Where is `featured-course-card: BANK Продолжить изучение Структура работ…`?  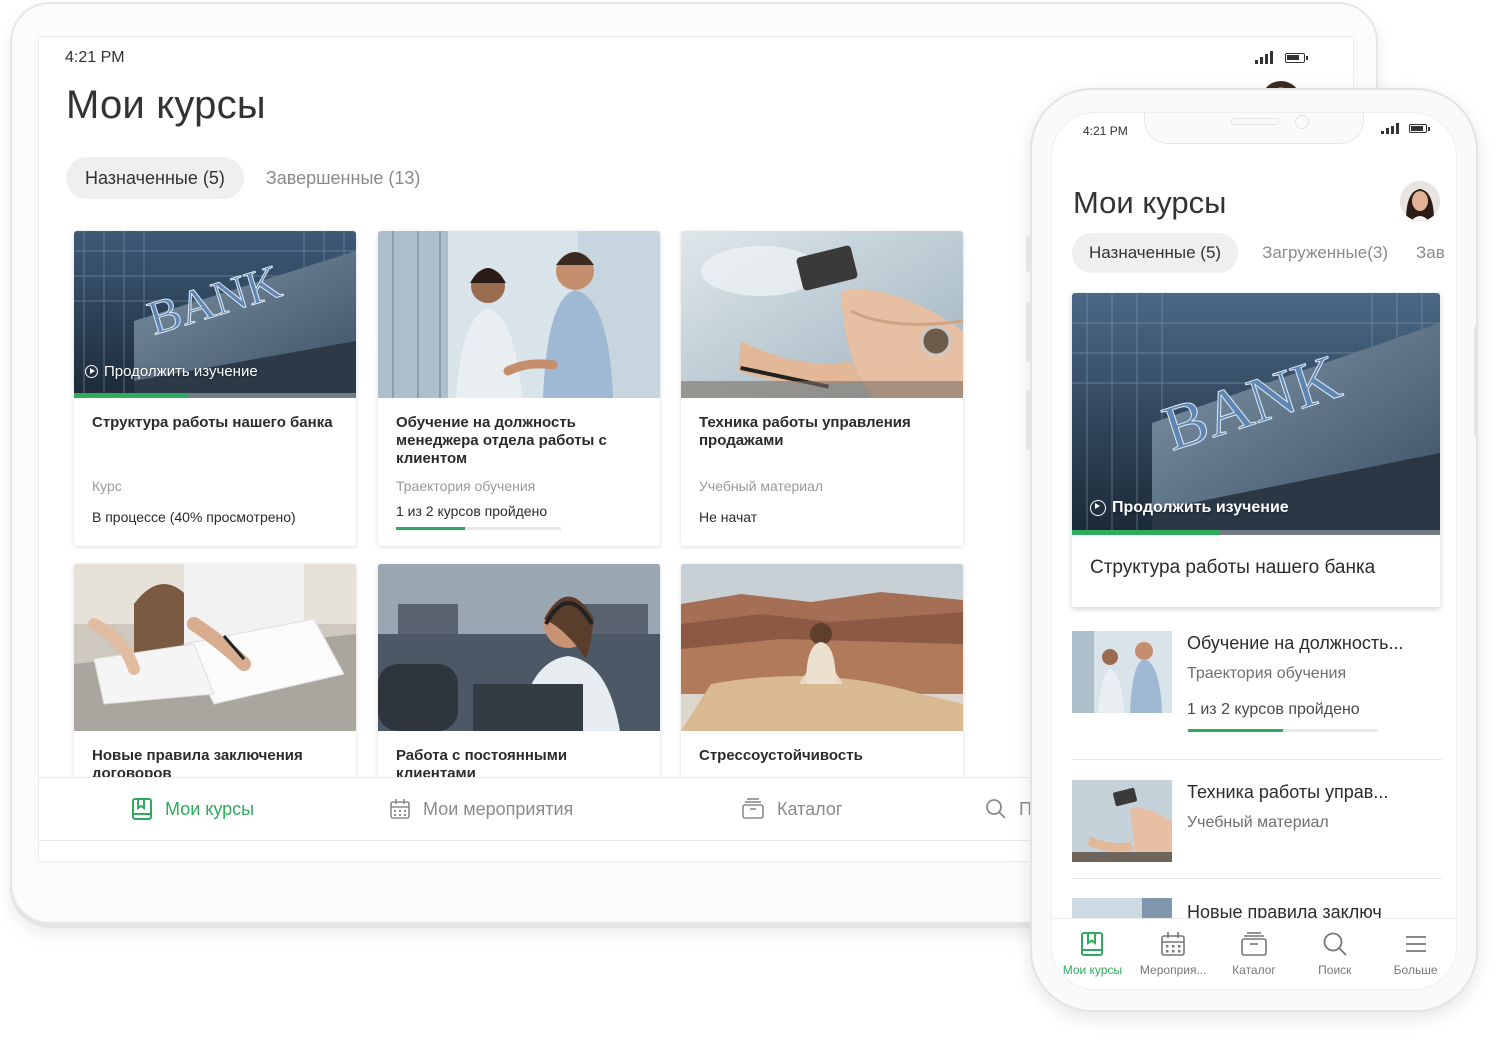
featured-course-card: BANK Продолжить изучение Структура работ… is located at coordinates (1256, 450).